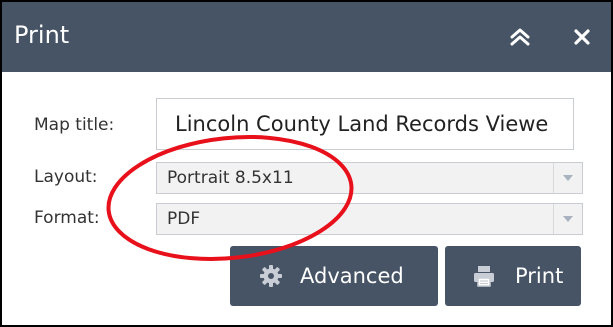  Describe the element at coordinates (184, 219) in the screenshot. I see `format-select-value: PDF` at that location.